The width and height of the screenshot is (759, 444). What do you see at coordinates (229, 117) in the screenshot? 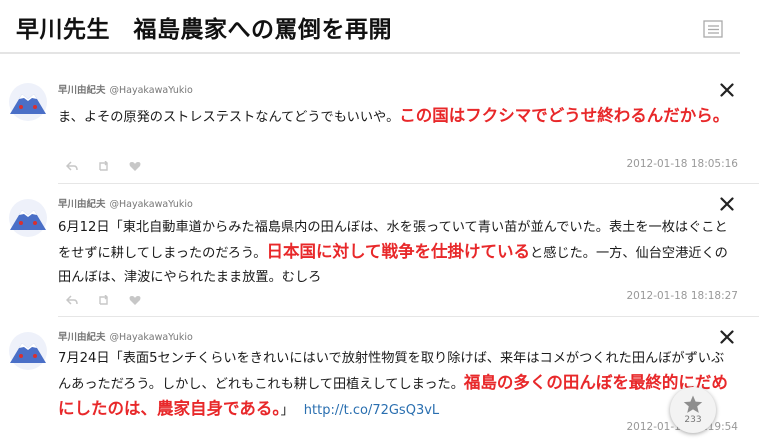
I see `tweet-text-plain: ま、よその原発のストレステストなんてどうでもいいや。` at bounding box center [229, 117].